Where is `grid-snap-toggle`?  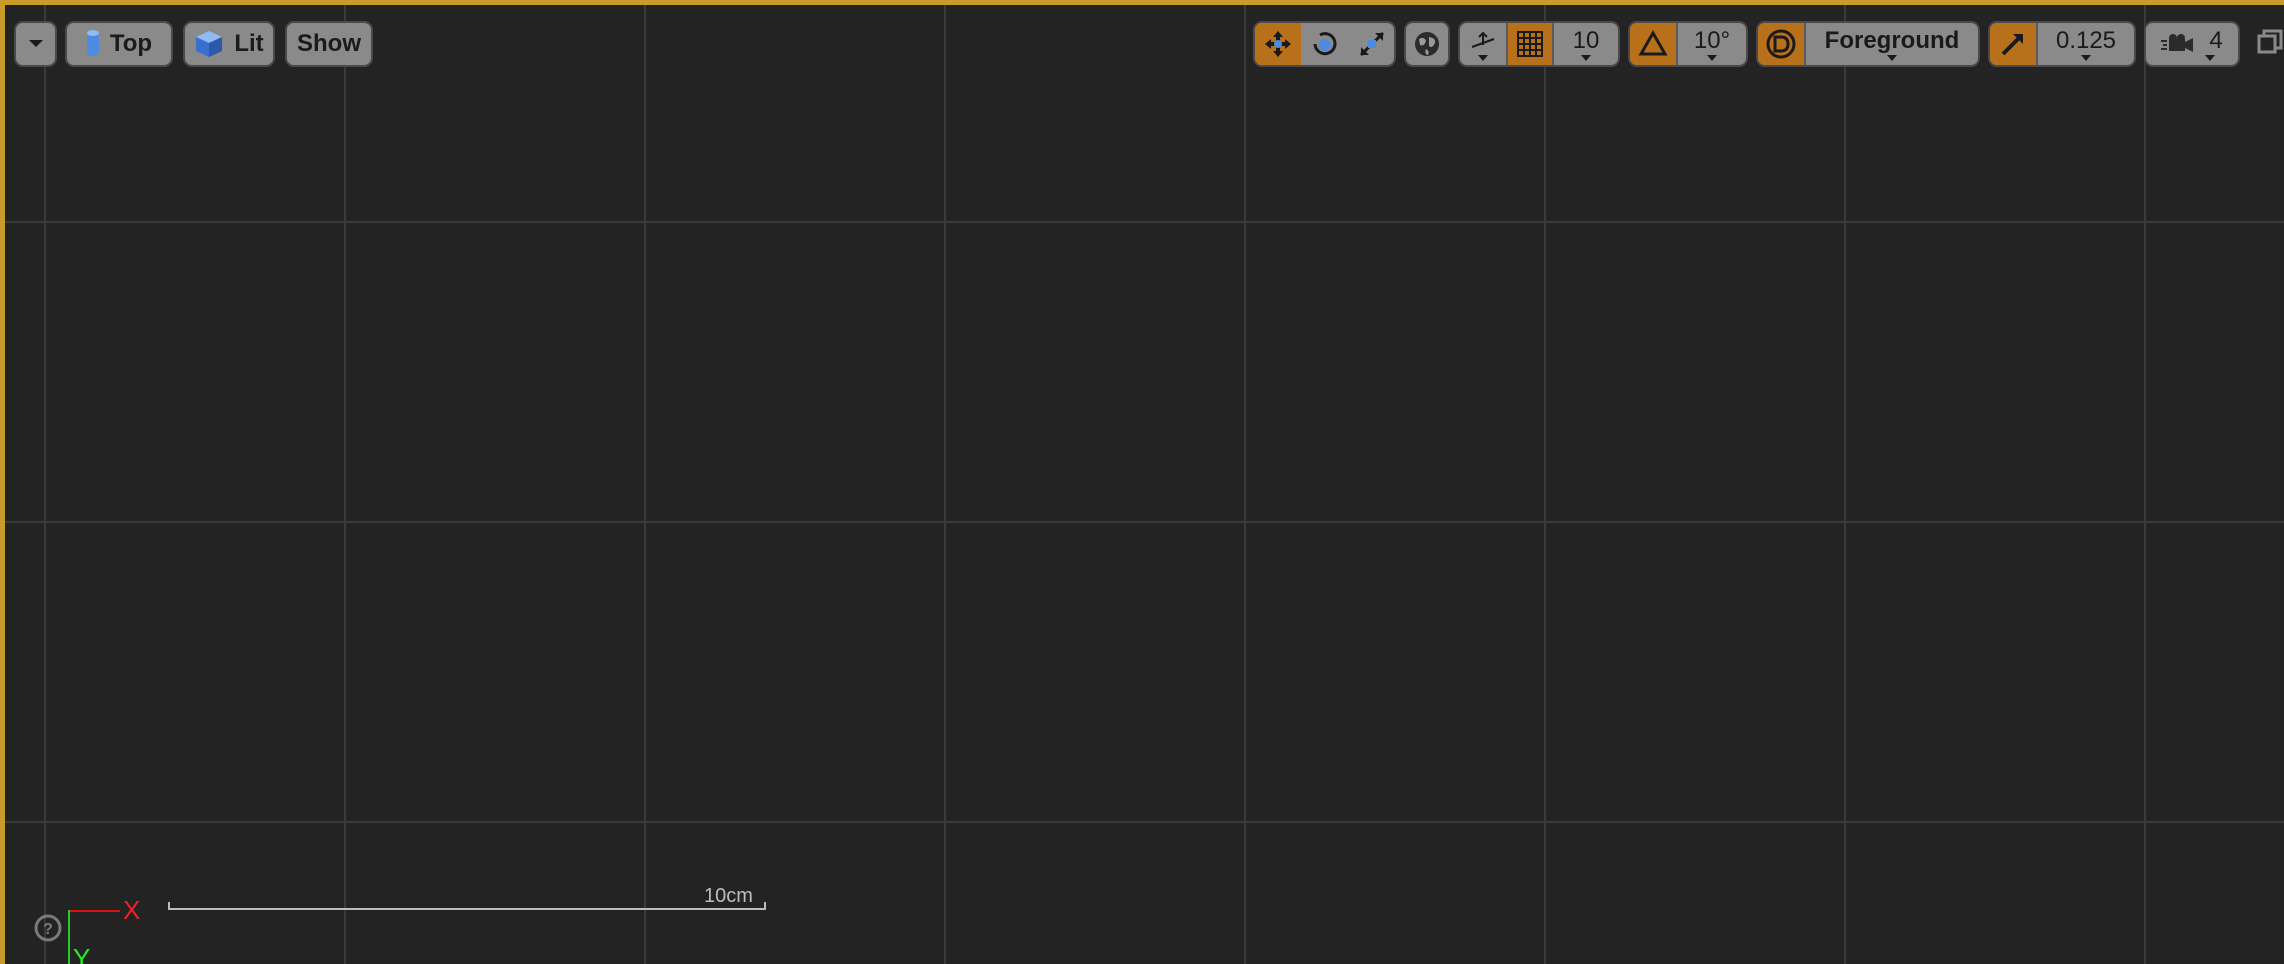 grid-snap-toggle is located at coordinates (1529, 44).